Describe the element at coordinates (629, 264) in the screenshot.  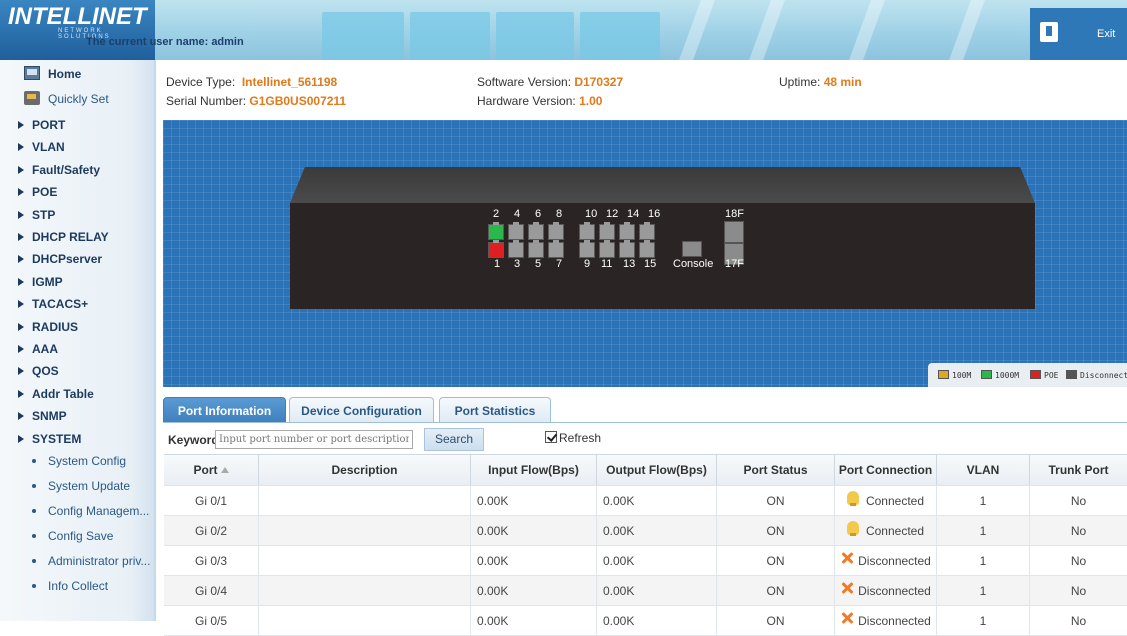
I see `port-number-label: 13` at that location.